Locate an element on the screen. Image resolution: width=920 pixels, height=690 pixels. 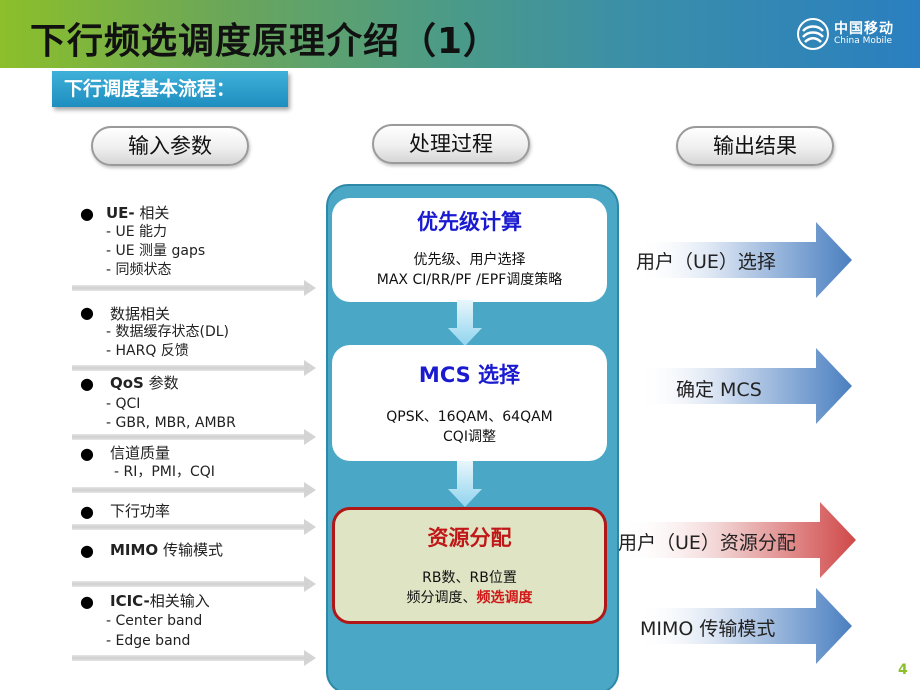
input-item-label: 传输模式 is located at coordinates (190, 550).